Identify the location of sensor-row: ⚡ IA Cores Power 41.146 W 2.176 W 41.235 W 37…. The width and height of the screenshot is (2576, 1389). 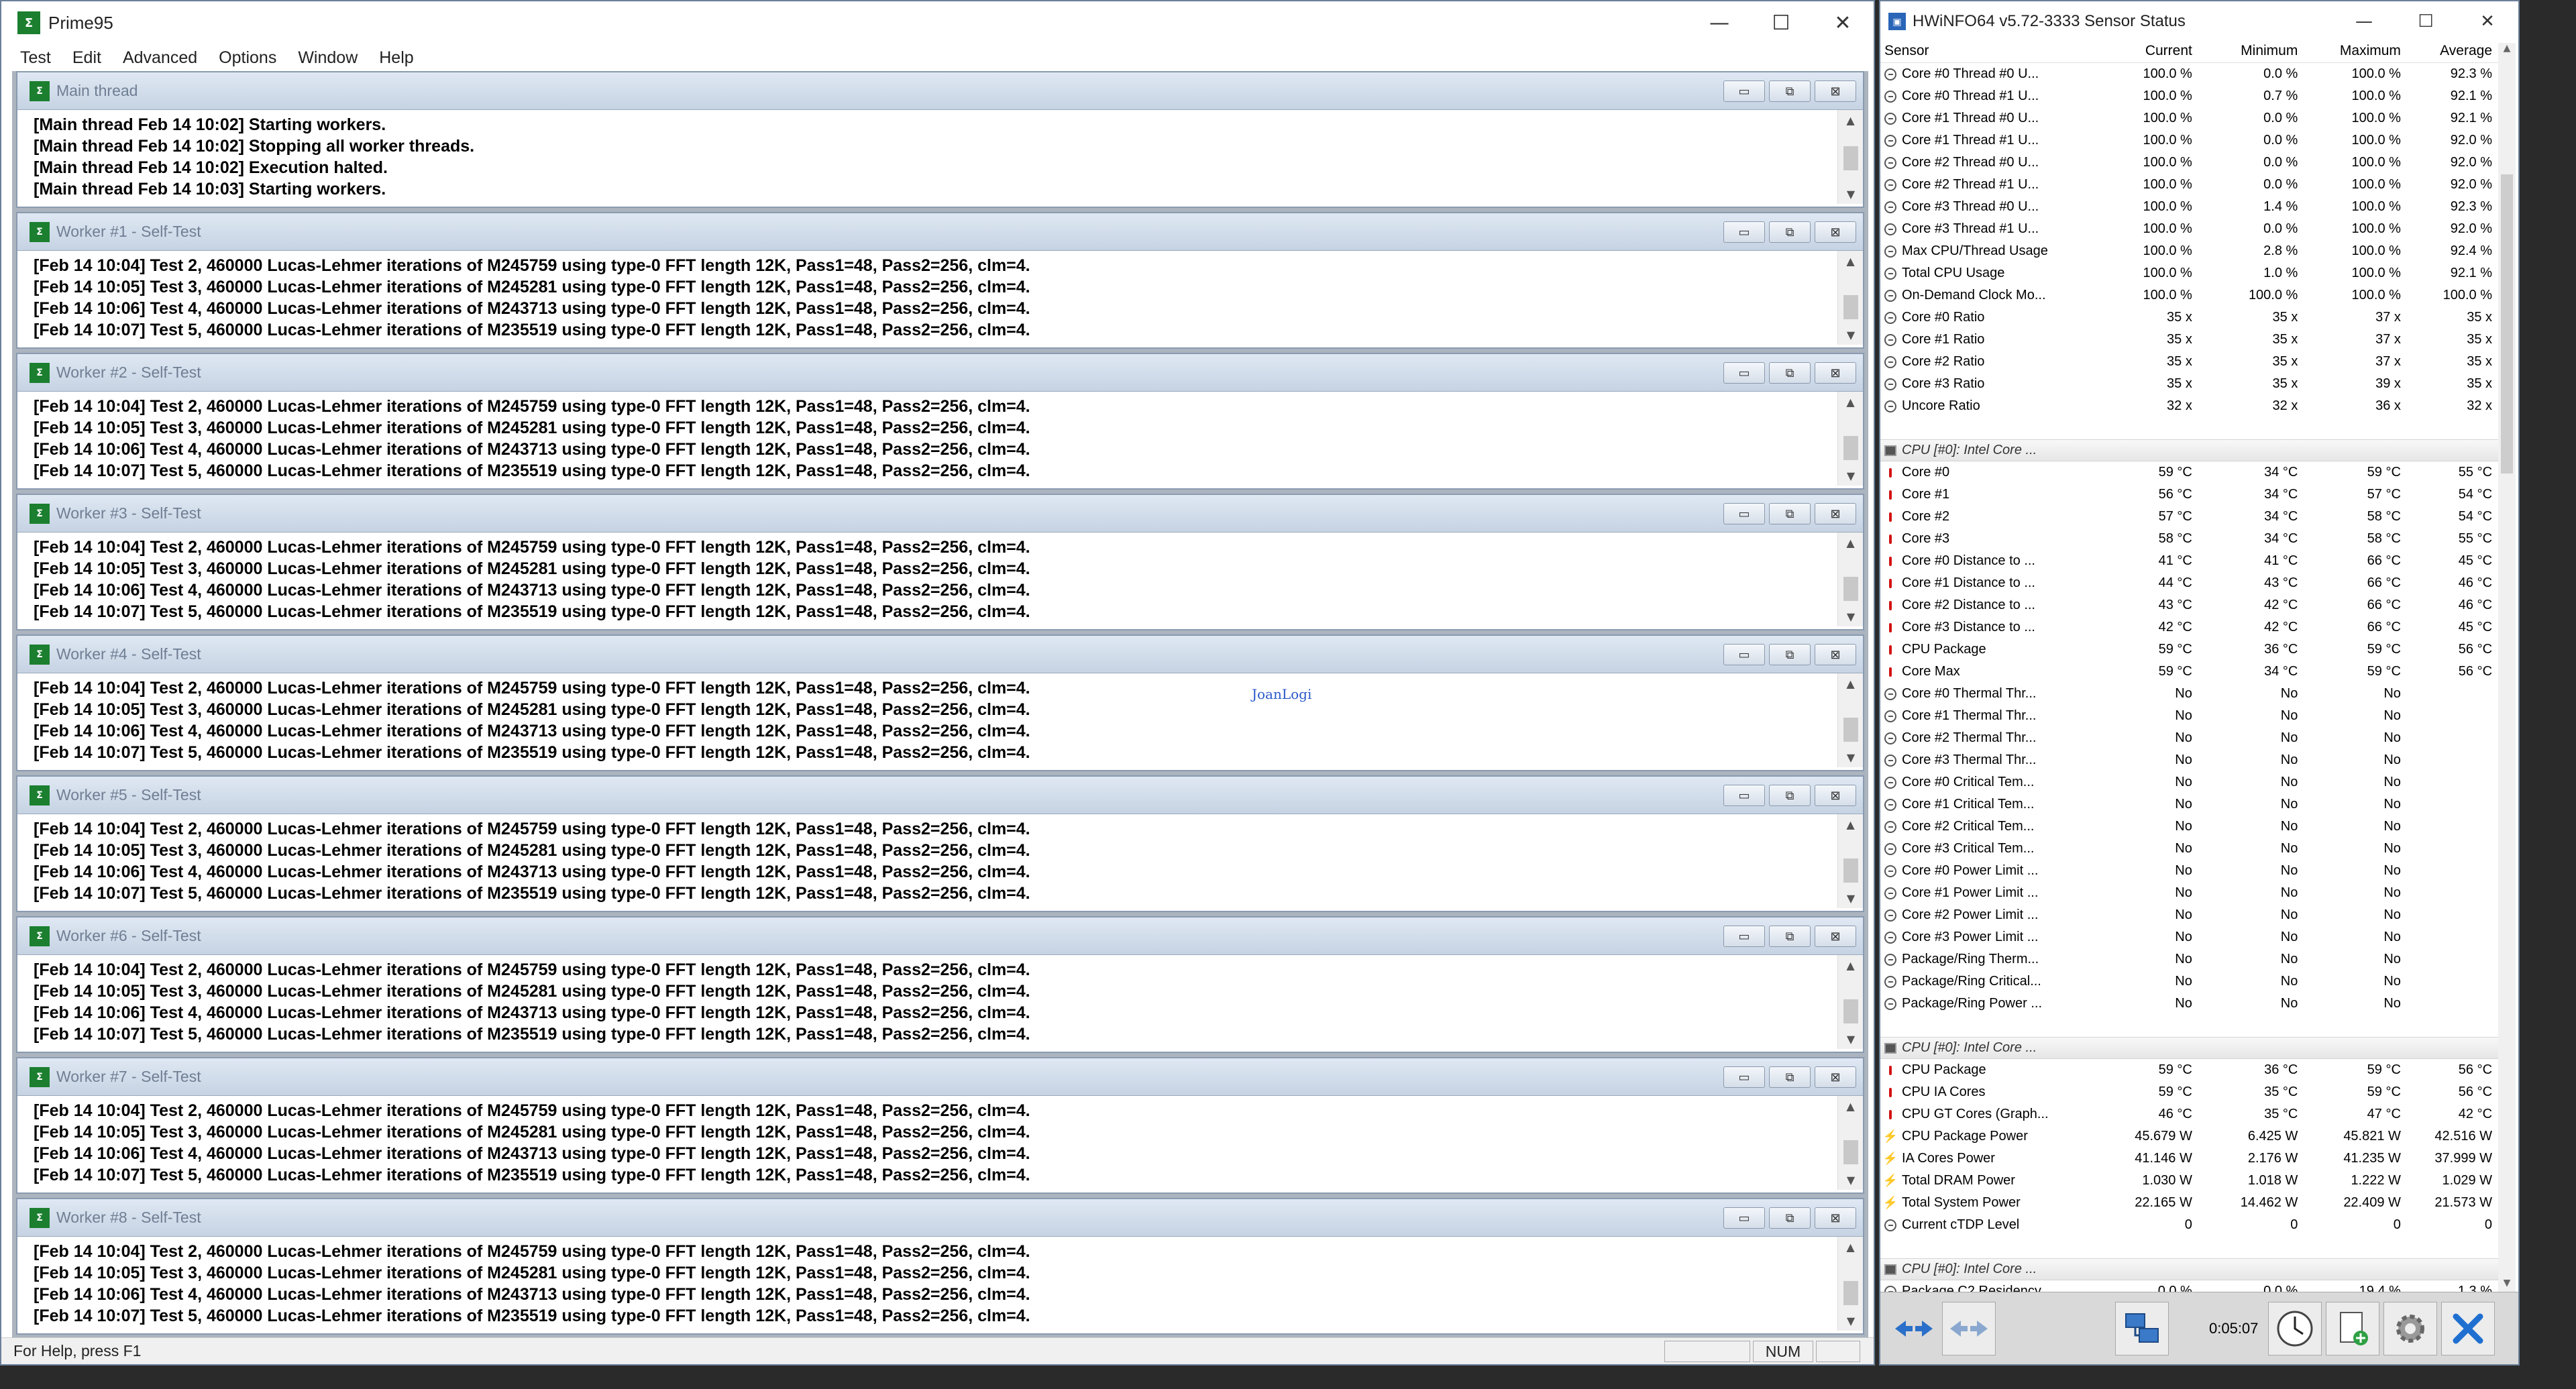
(2189, 1159).